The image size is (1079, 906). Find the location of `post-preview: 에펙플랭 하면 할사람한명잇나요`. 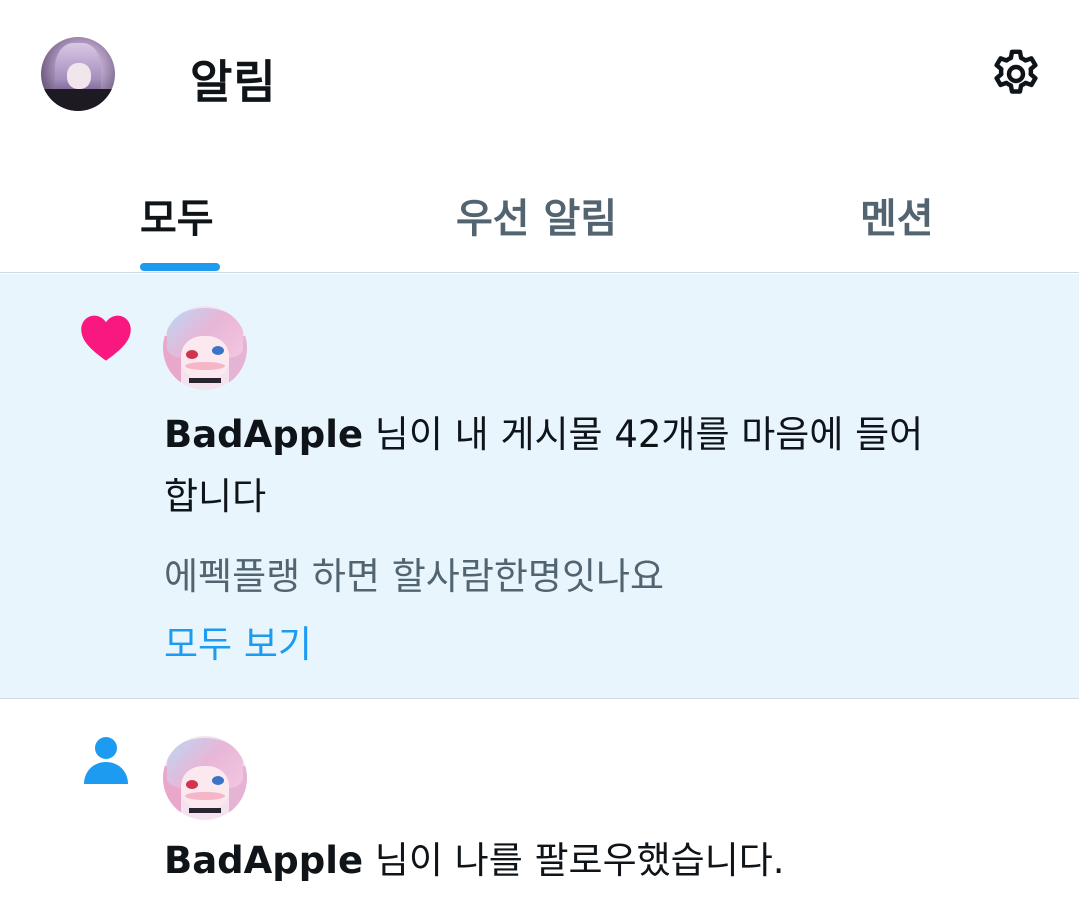

post-preview: 에펙플랭 하면 할사람한명잇나요 is located at coordinates (414, 576).